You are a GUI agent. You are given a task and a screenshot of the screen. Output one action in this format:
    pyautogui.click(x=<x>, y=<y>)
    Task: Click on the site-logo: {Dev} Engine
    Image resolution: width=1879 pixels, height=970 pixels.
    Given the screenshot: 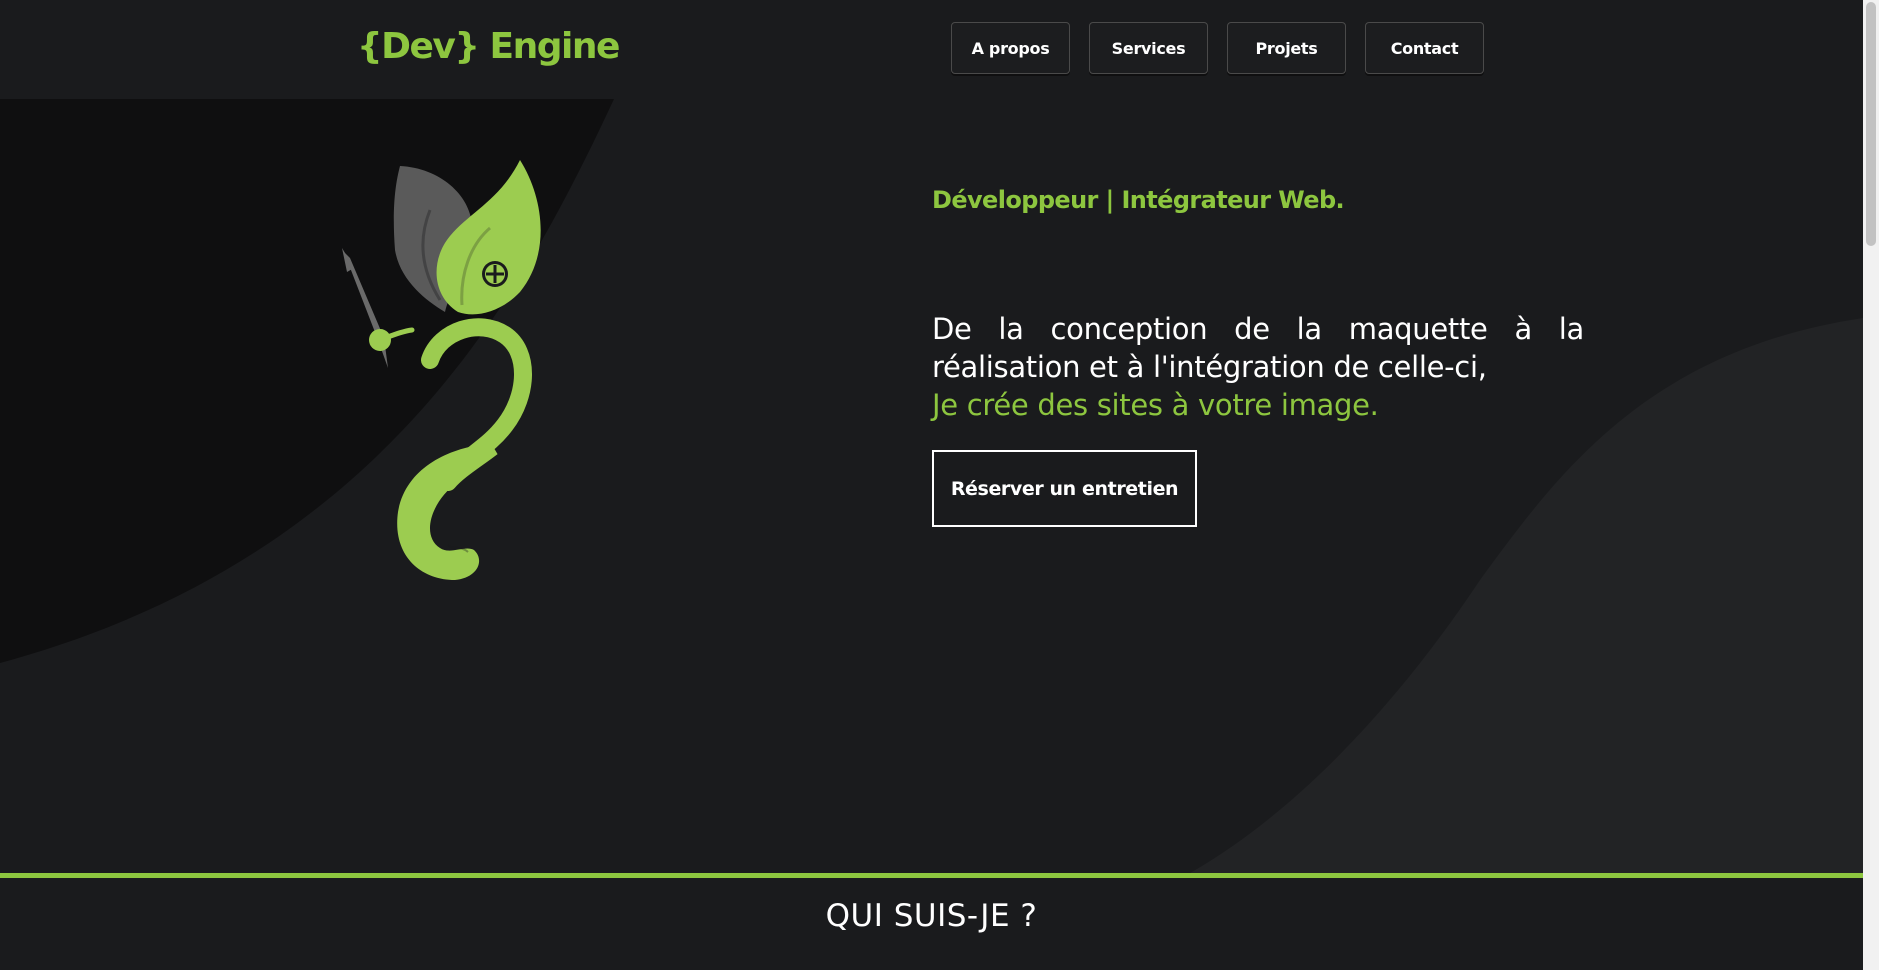 What is the action you would take?
    pyautogui.click(x=488, y=46)
    